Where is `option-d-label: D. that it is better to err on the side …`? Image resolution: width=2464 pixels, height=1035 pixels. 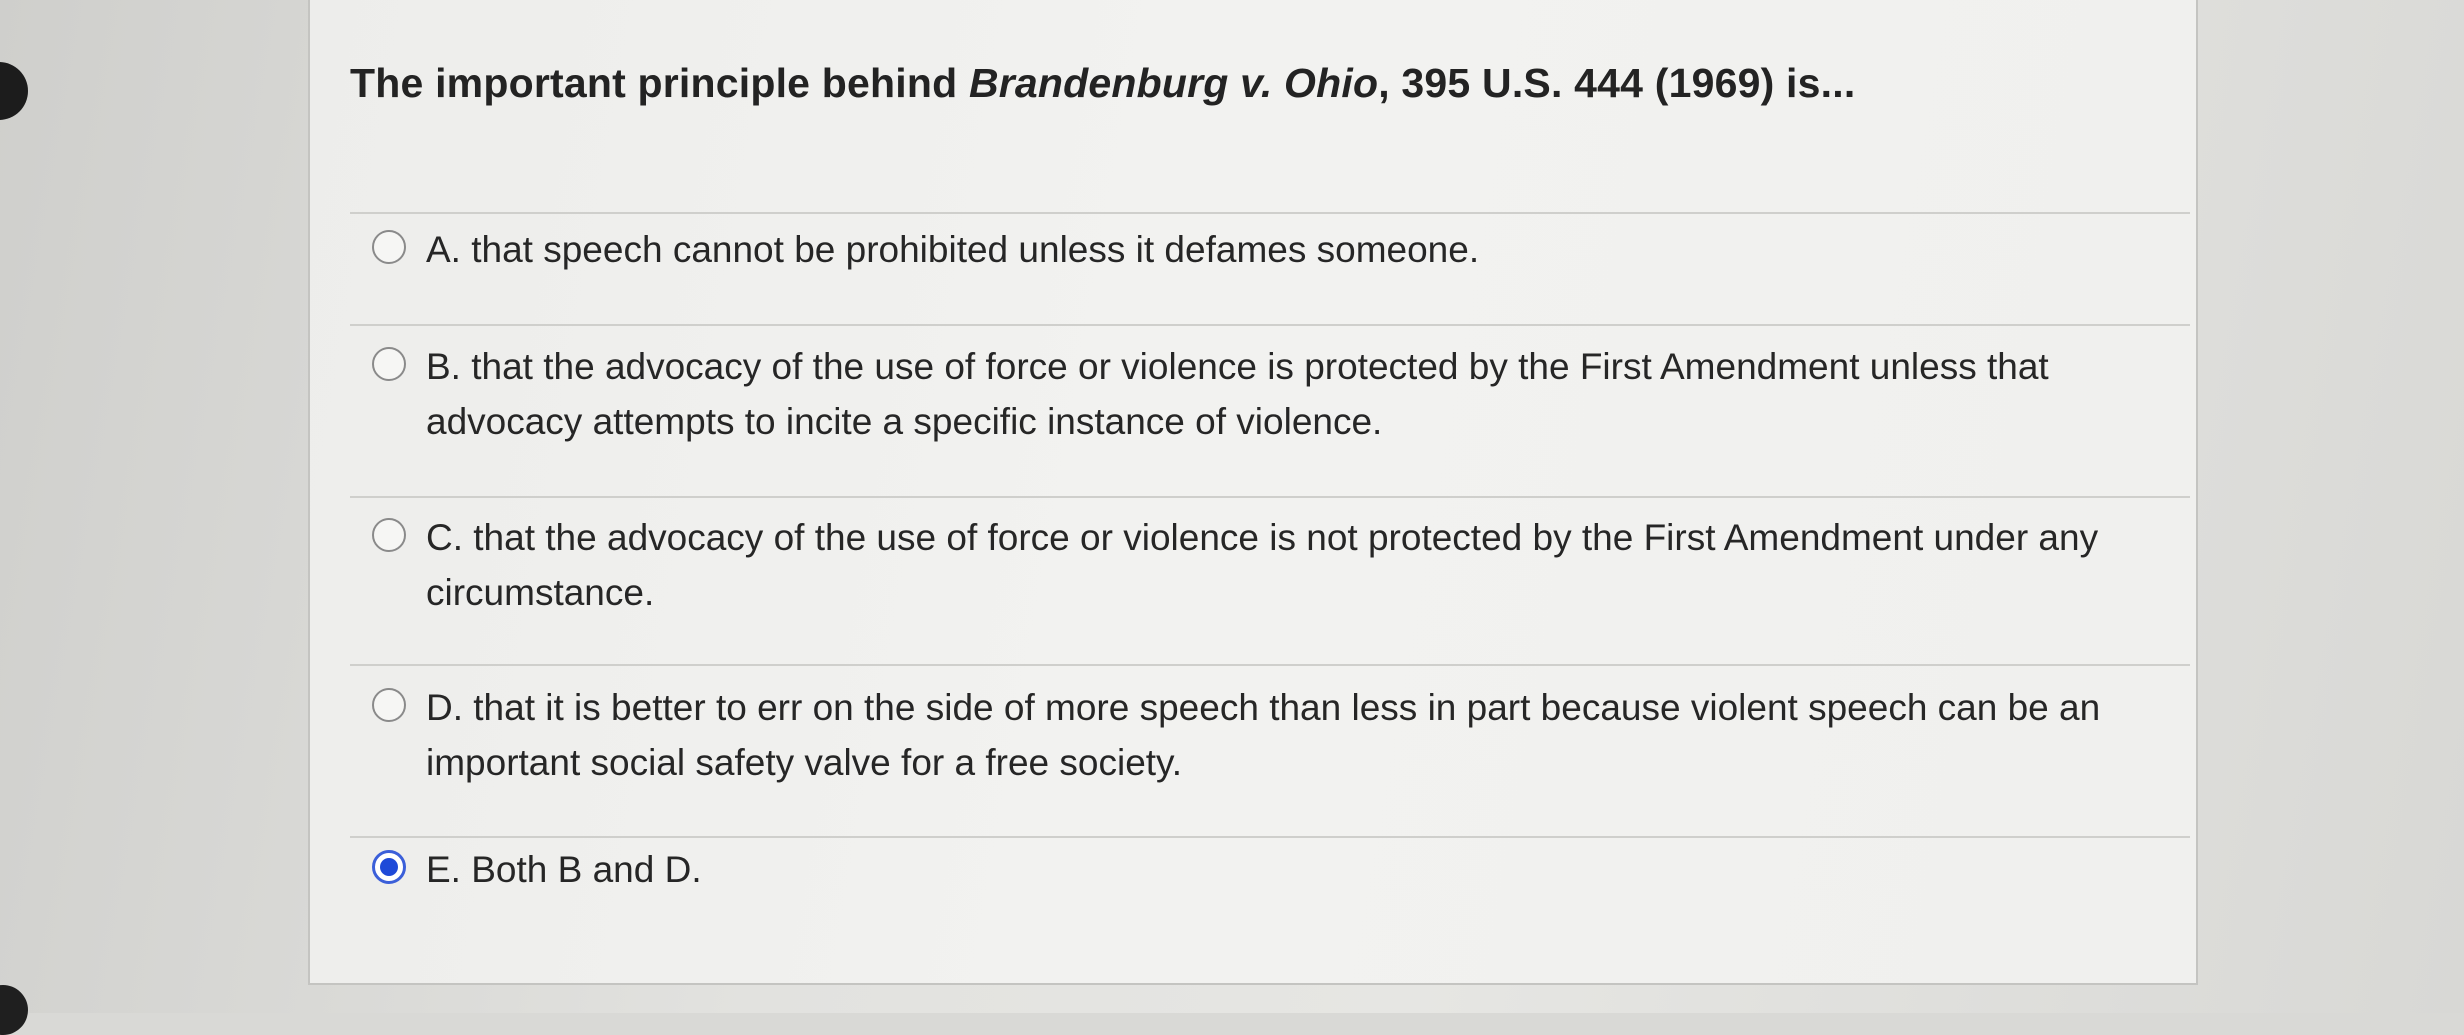
option-d-label: D. that it is better to err on the side … is located at coordinates (1263, 735).